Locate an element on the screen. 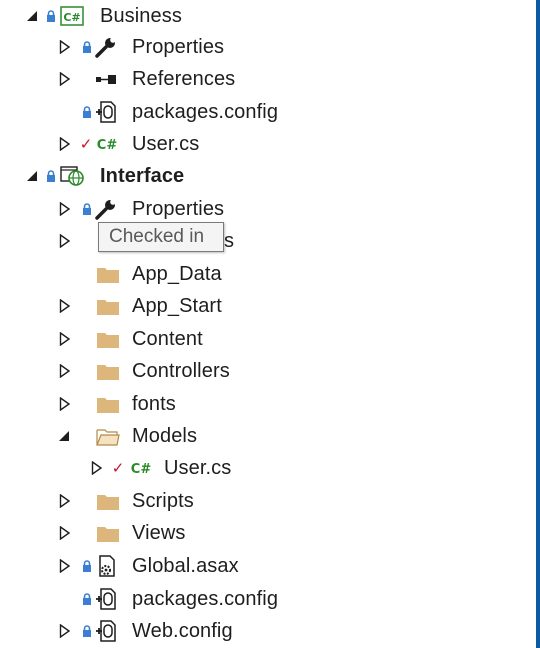 The image size is (540, 648). tree-node-interface: Interface is located at coordinates (270, 176).